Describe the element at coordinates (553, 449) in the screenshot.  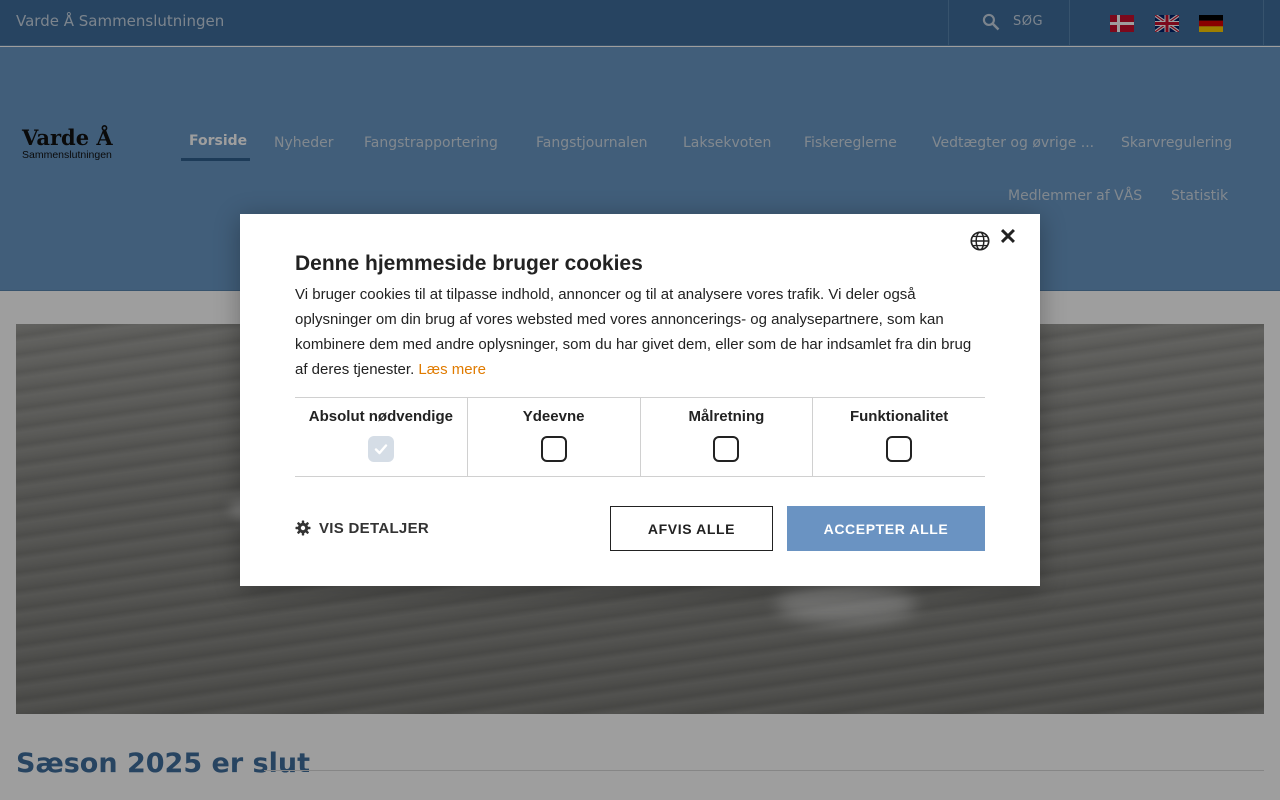
I see `performance-checkbox` at that location.